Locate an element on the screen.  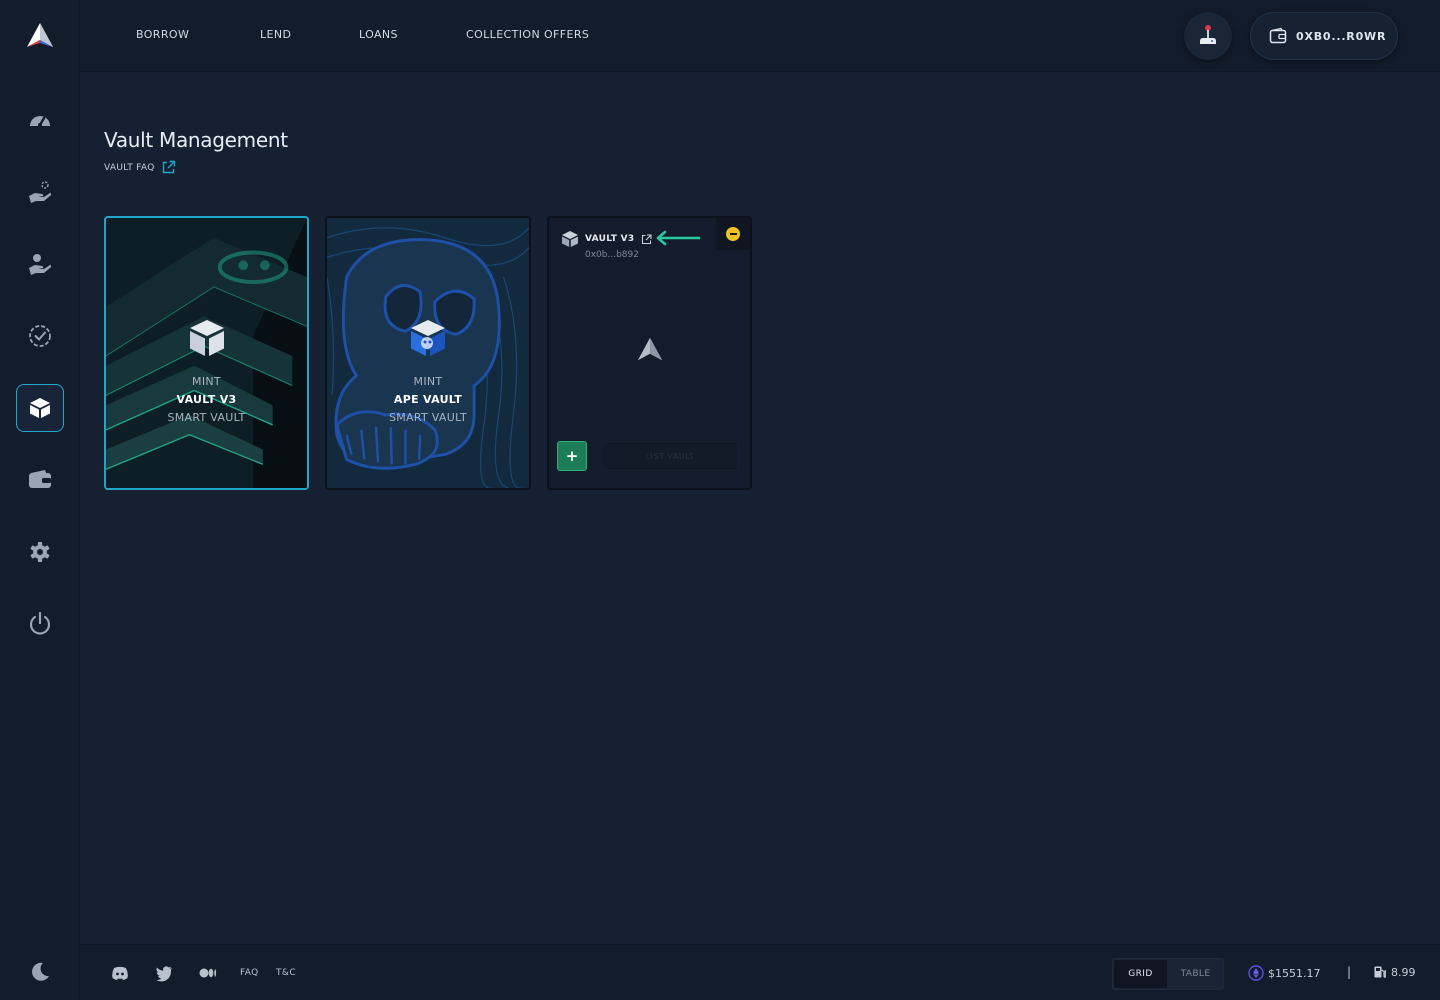
logo-icon is located at coordinates (40, 35).